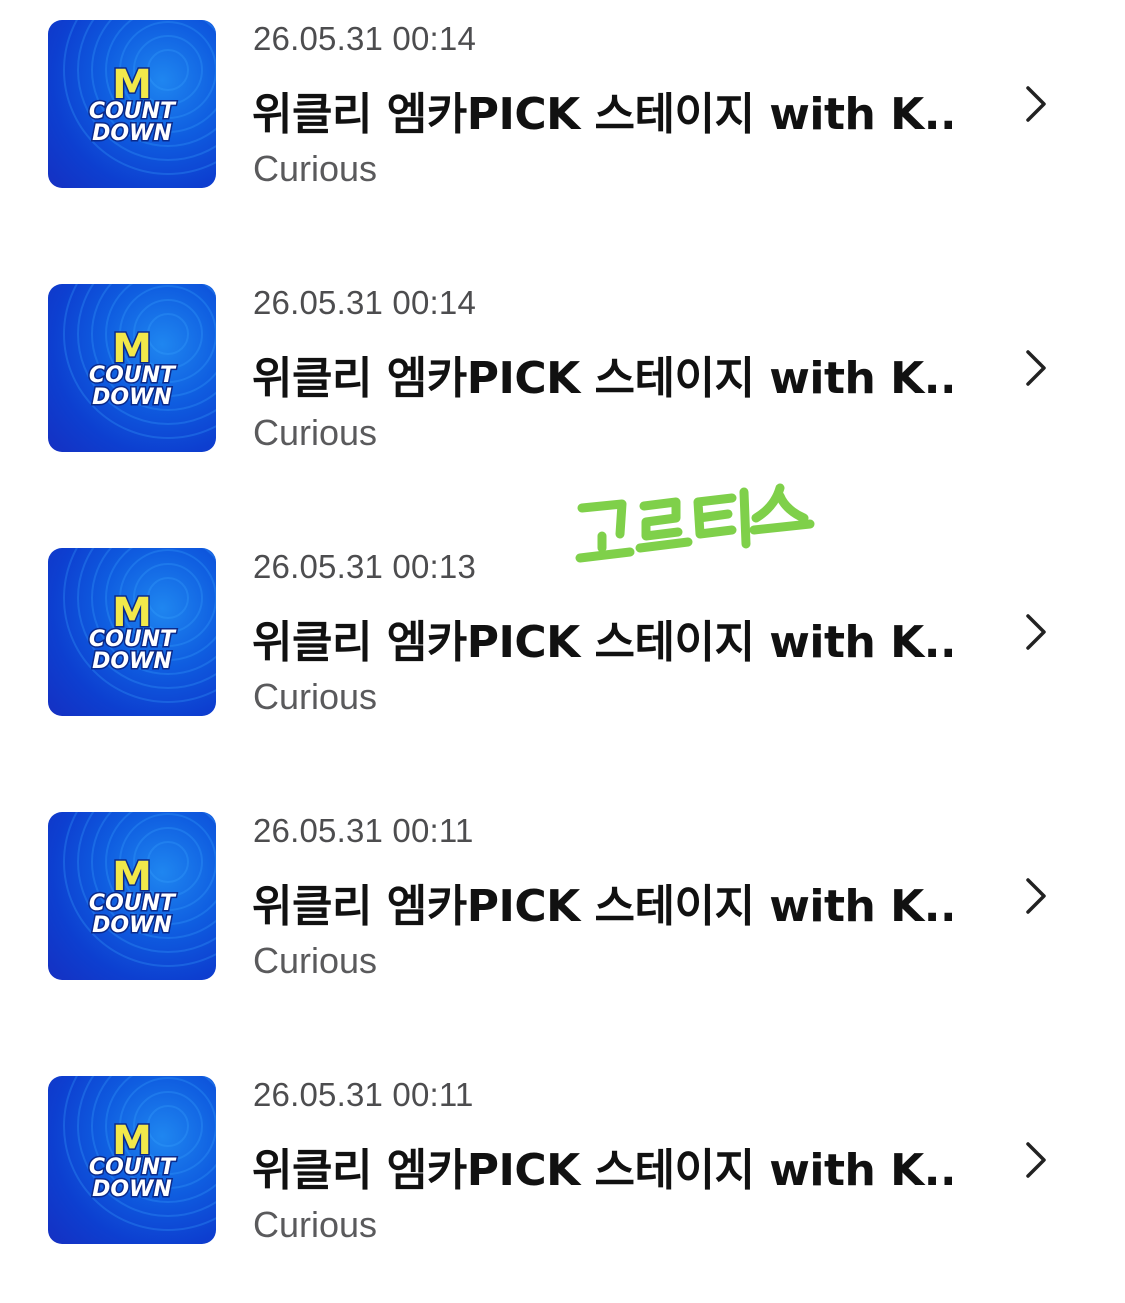 The width and height of the screenshot is (1125, 1303). What do you see at coordinates (694, 525) in the screenshot?
I see `handwritten-watermark` at bounding box center [694, 525].